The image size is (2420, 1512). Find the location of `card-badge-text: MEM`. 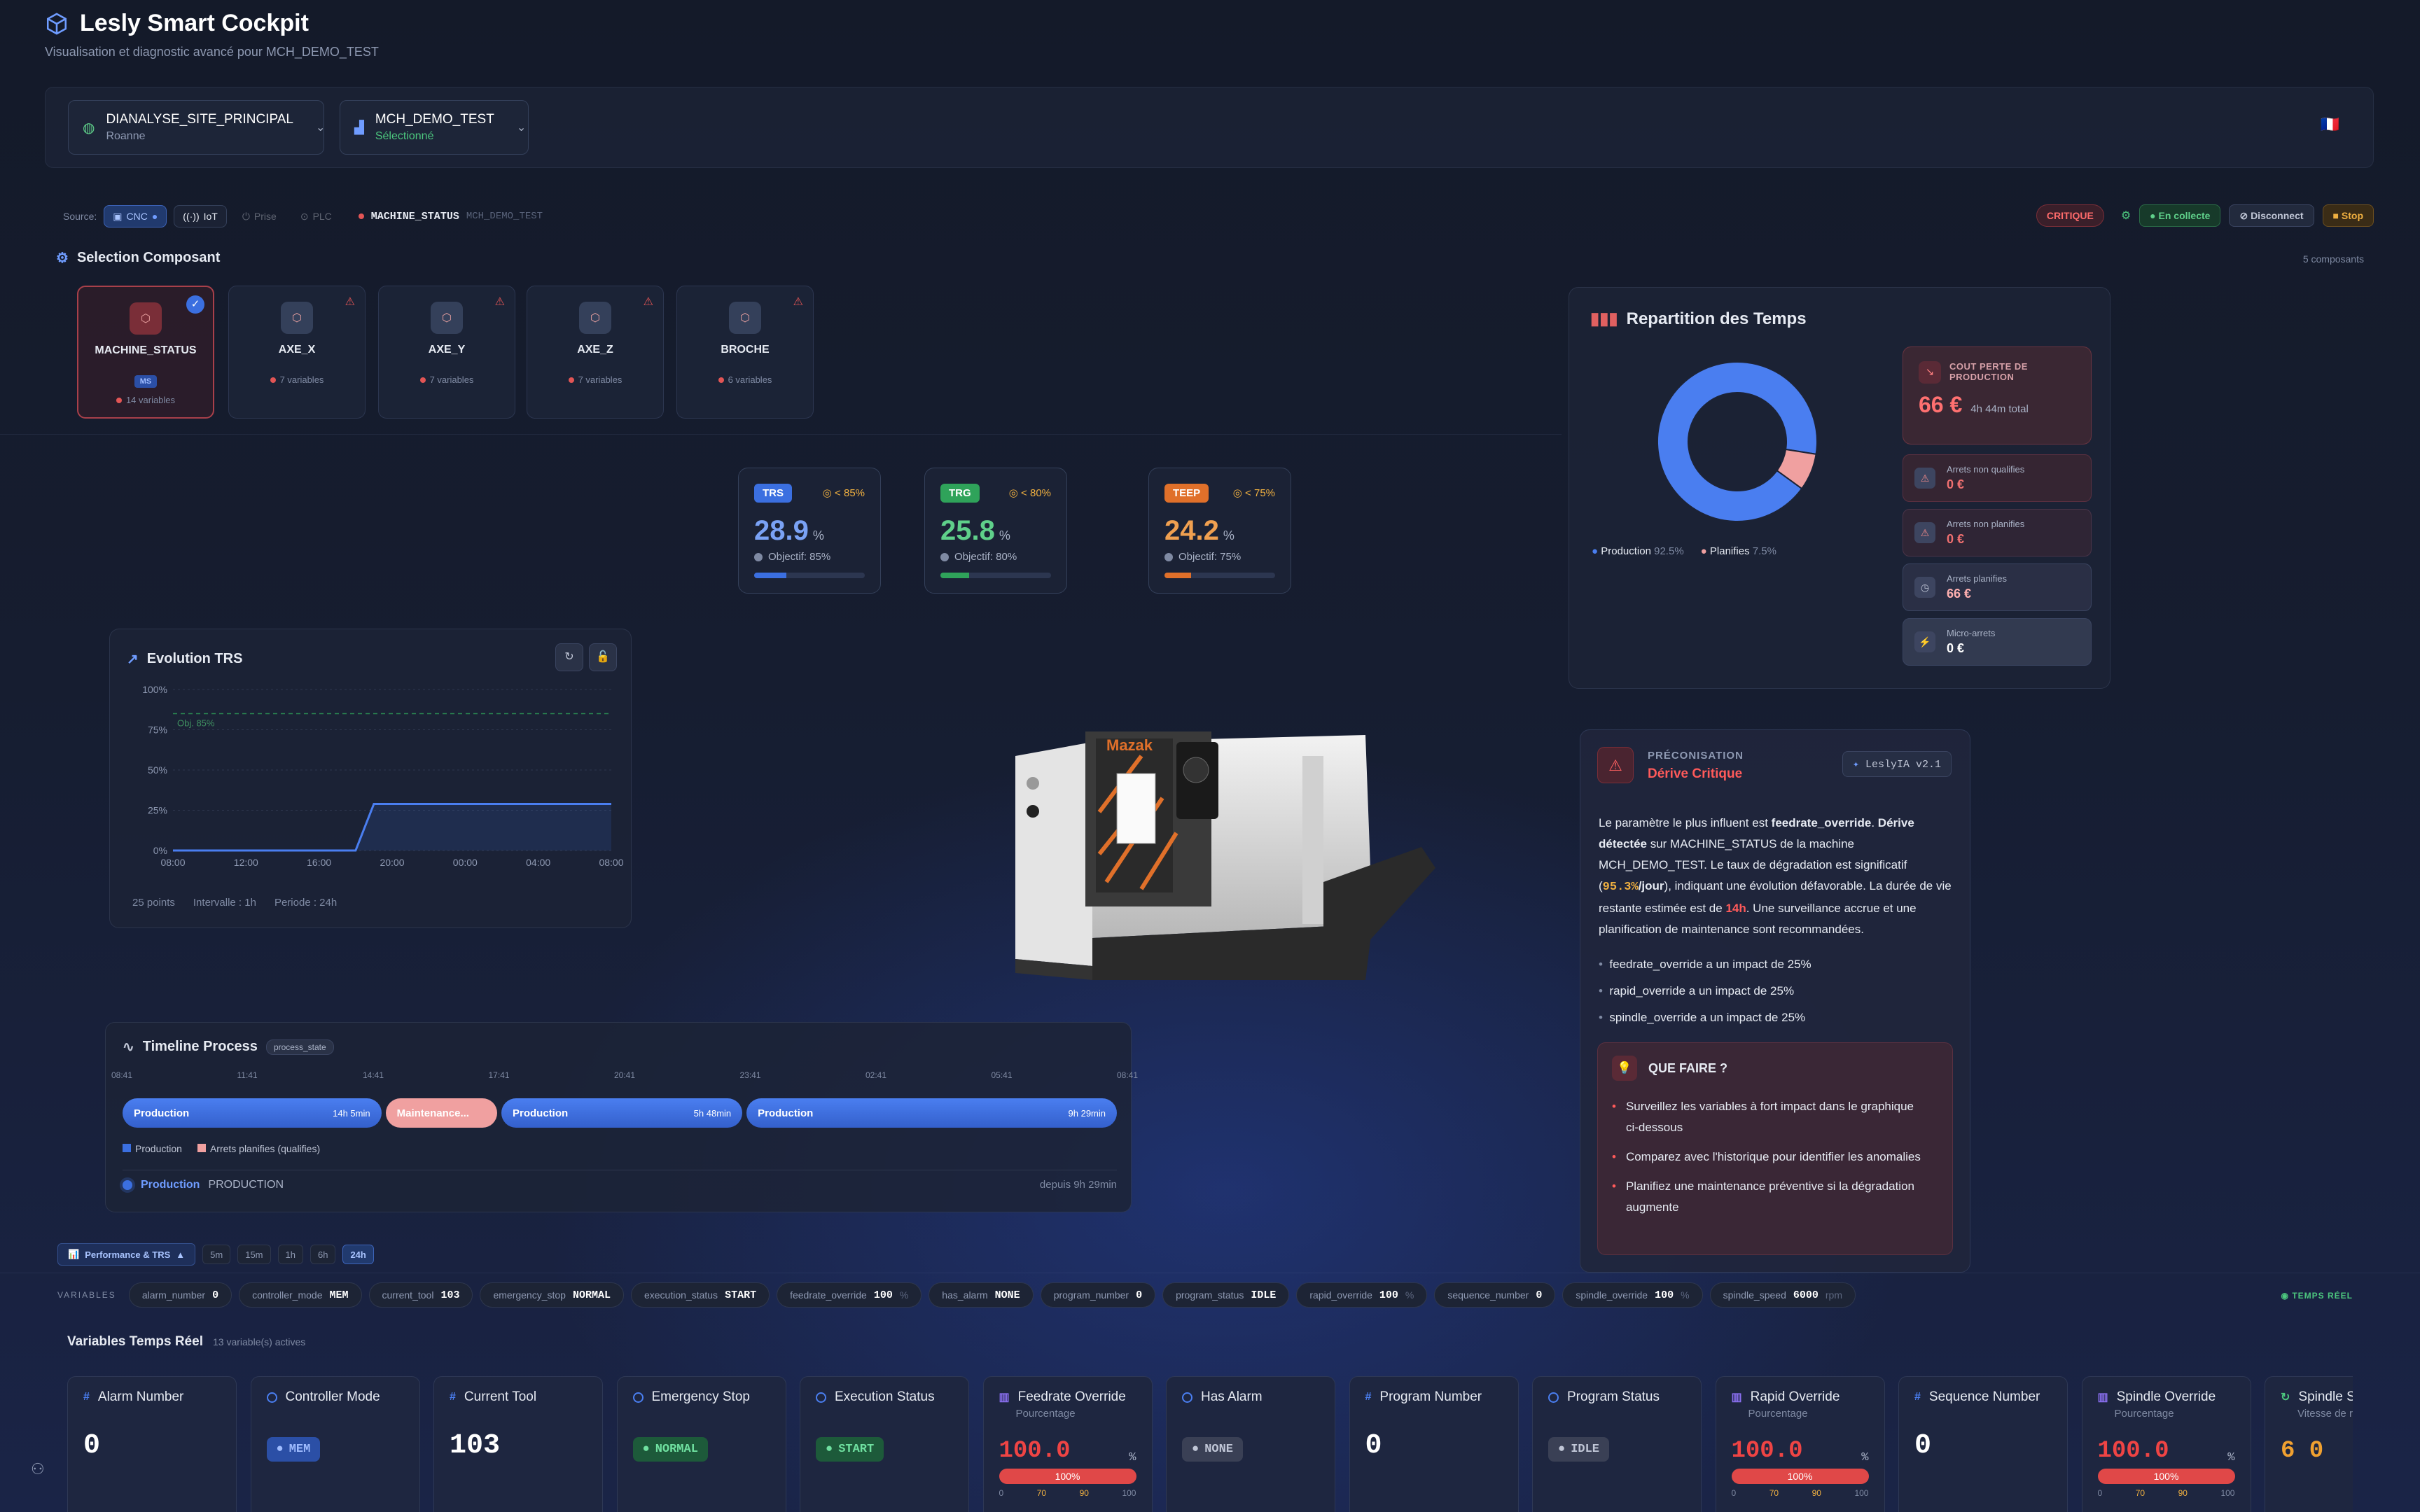

card-badge-text: MEM is located at coordinates (299, 1449).